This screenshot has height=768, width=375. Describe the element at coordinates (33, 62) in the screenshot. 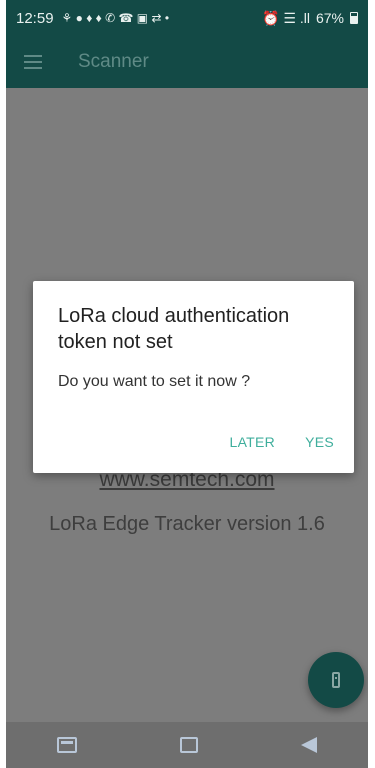

I see `hamburger-icon` at that location.